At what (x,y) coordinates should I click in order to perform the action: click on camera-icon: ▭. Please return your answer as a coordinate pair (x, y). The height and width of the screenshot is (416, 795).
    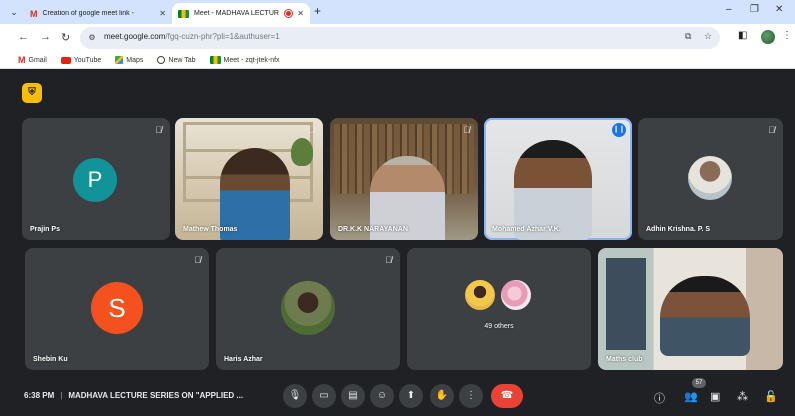
    Looking at the image, I should click on (324, 395).